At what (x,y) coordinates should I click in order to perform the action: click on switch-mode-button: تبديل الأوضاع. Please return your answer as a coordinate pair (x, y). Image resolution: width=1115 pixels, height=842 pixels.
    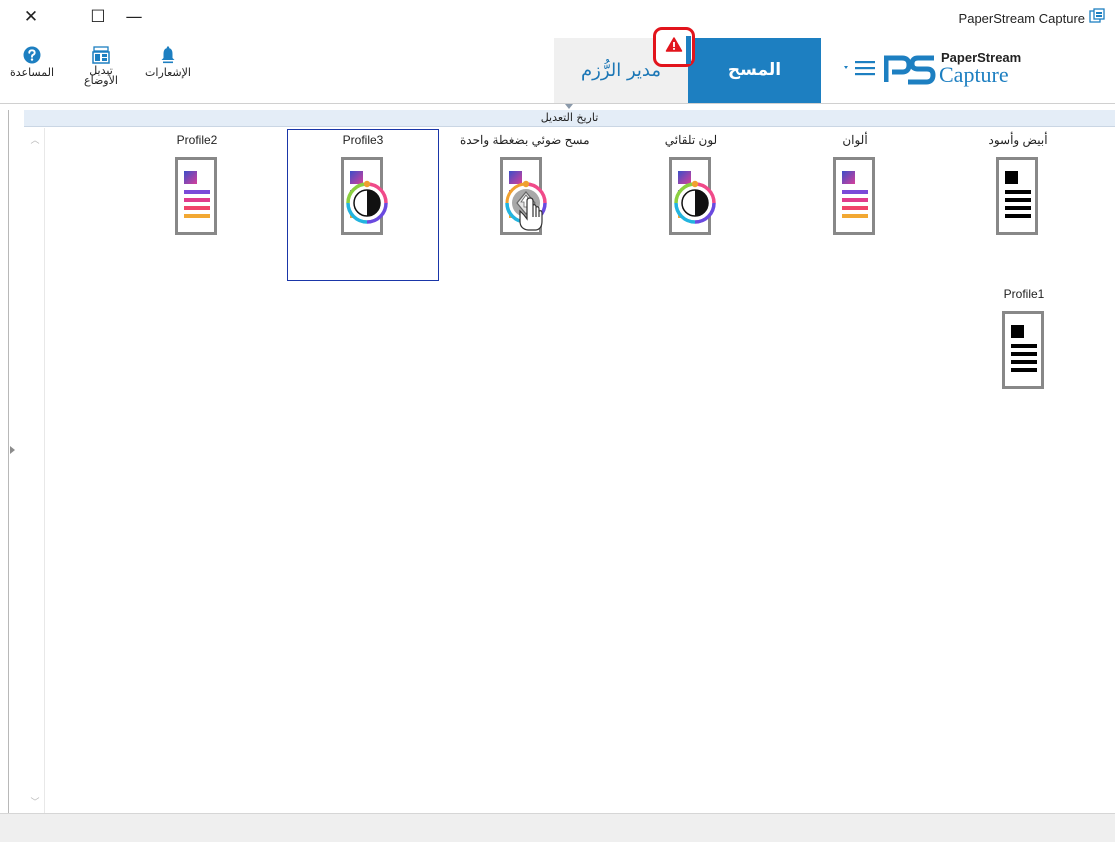
    Looking at the image, I should click on (101, 66).